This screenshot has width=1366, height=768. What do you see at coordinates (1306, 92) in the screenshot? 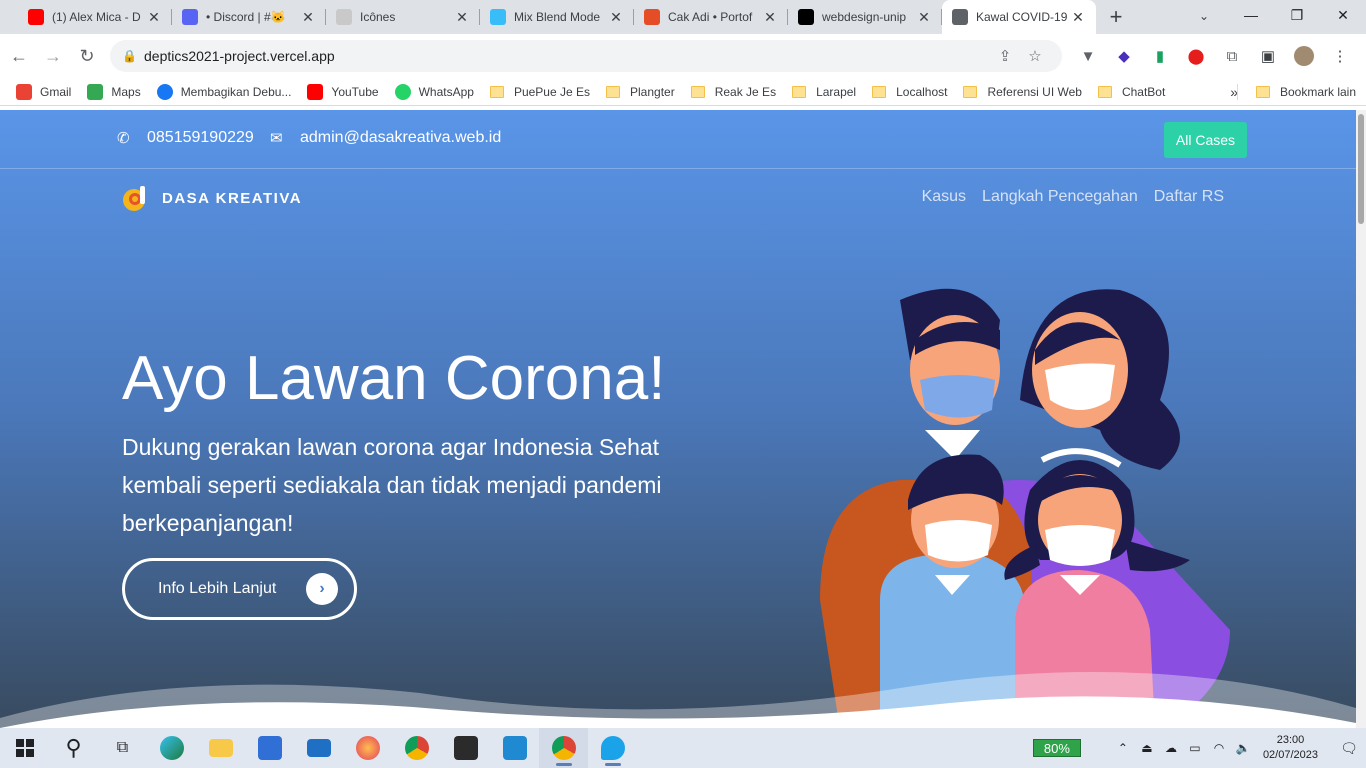
I see `other-bookmarks: Bookmark lain` at bounding box center [1306, 92].